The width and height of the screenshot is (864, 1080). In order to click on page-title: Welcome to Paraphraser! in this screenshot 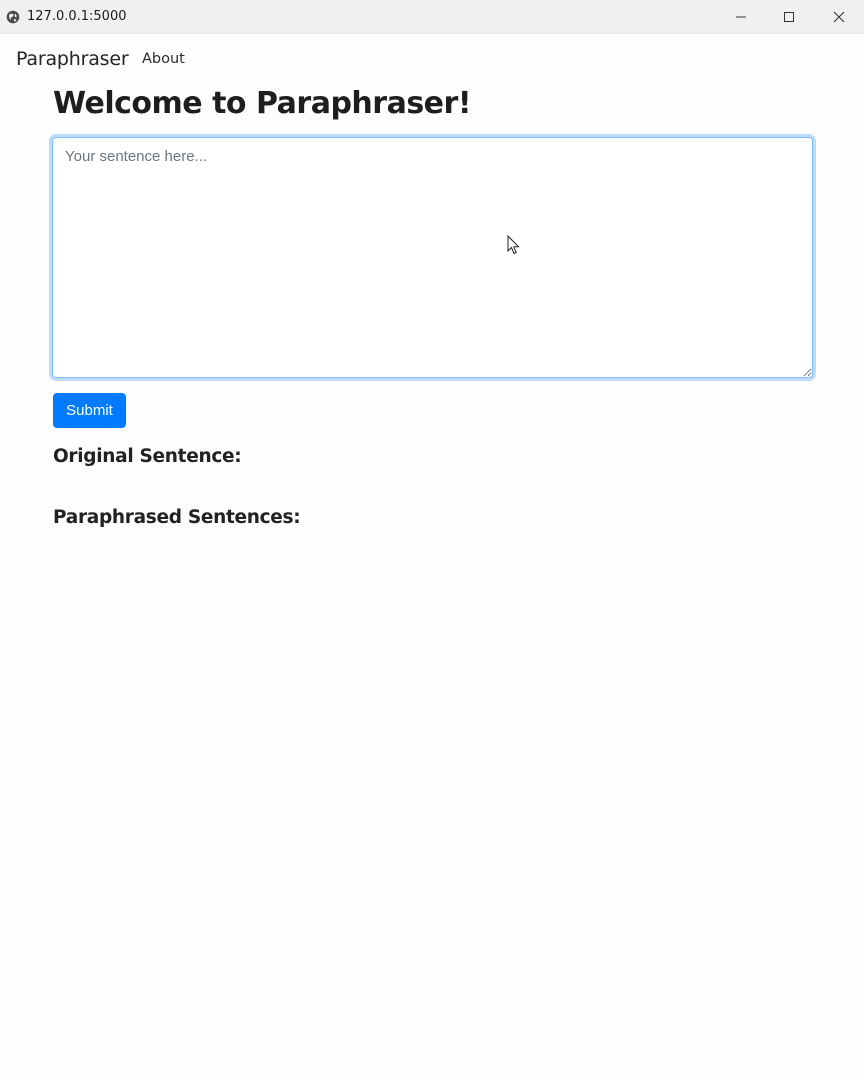, I will do `click(262, 103)`.